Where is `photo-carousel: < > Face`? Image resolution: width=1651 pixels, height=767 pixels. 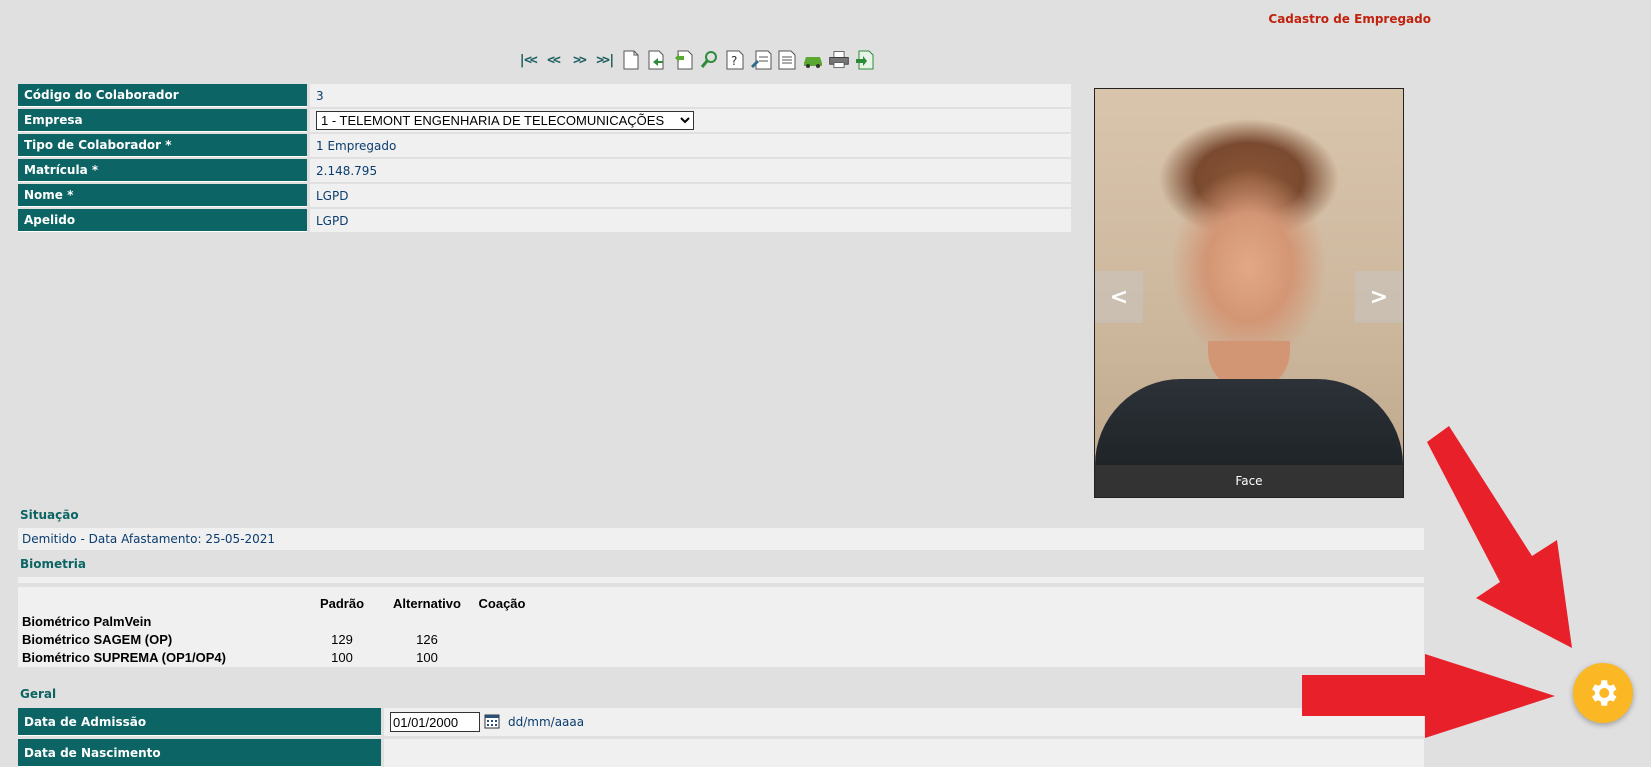 photo-carousel: < > Face is located at coordinates (1249, 293).